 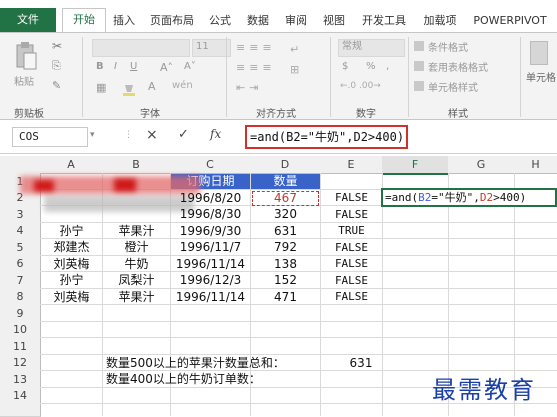 What do you see at coordinates (481, 165) in the screenshot?
I see `column-header-g: G` at bounding box center [481, 165].